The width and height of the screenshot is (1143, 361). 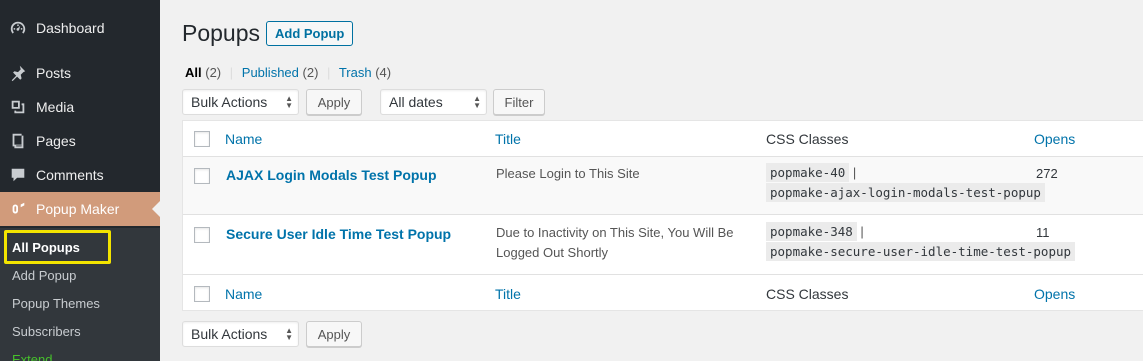 I want to click on pages-icon, so click(x=18, y=141).